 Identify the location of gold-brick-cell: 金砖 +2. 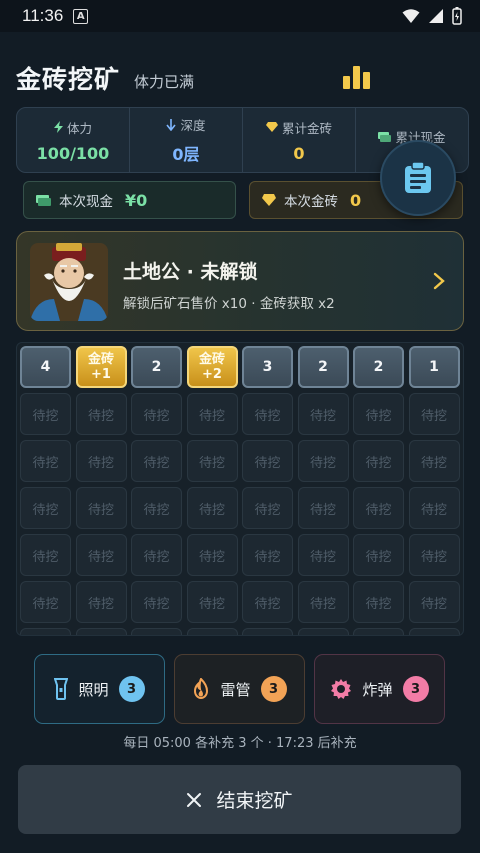
(212, 367).